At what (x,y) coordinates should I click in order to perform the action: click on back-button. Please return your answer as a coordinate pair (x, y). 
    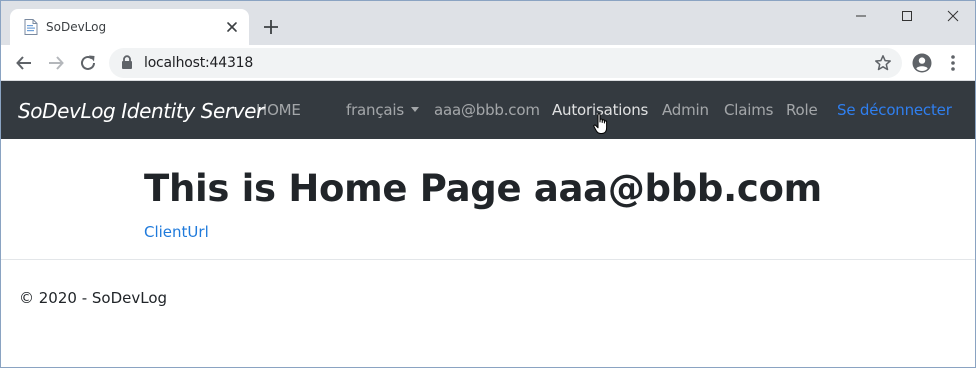
    Looking at the image, I should click on (24, 63).